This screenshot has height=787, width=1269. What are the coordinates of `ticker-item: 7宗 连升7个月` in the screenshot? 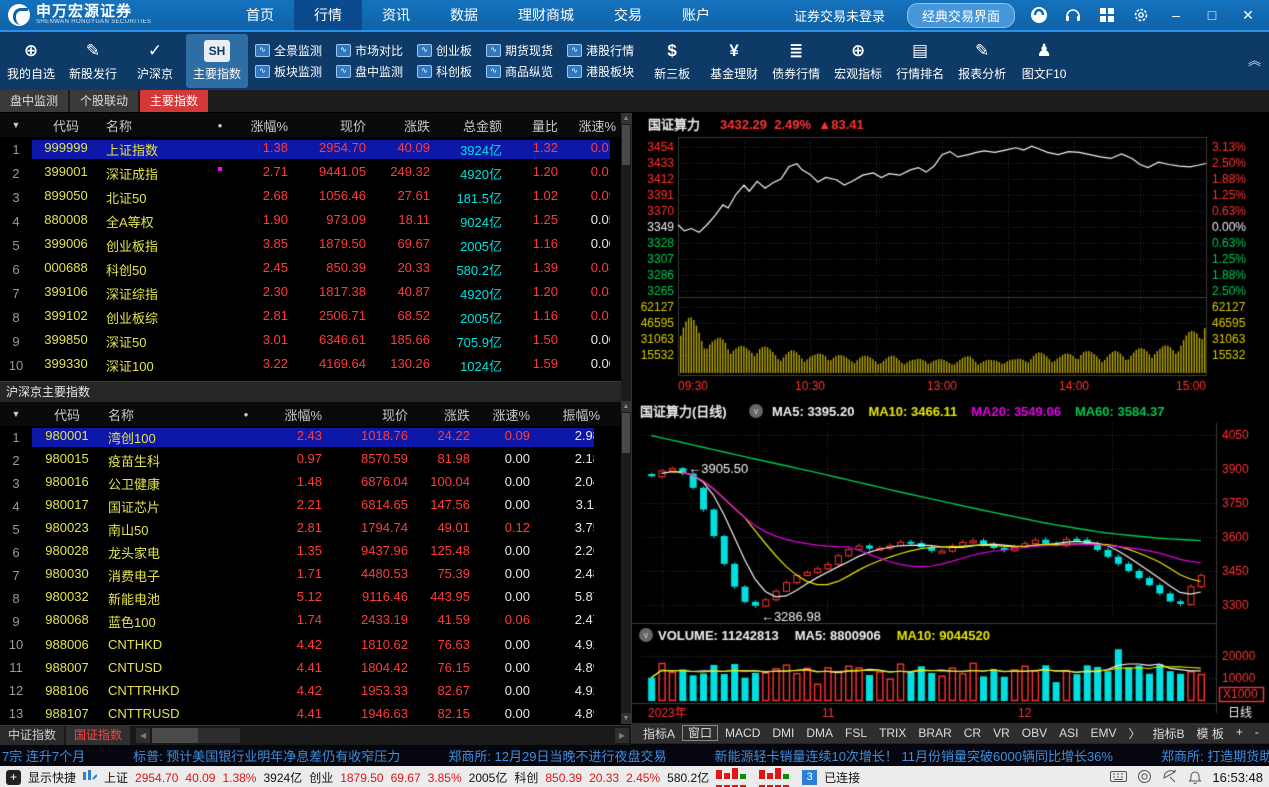 It's located at (43, 755).